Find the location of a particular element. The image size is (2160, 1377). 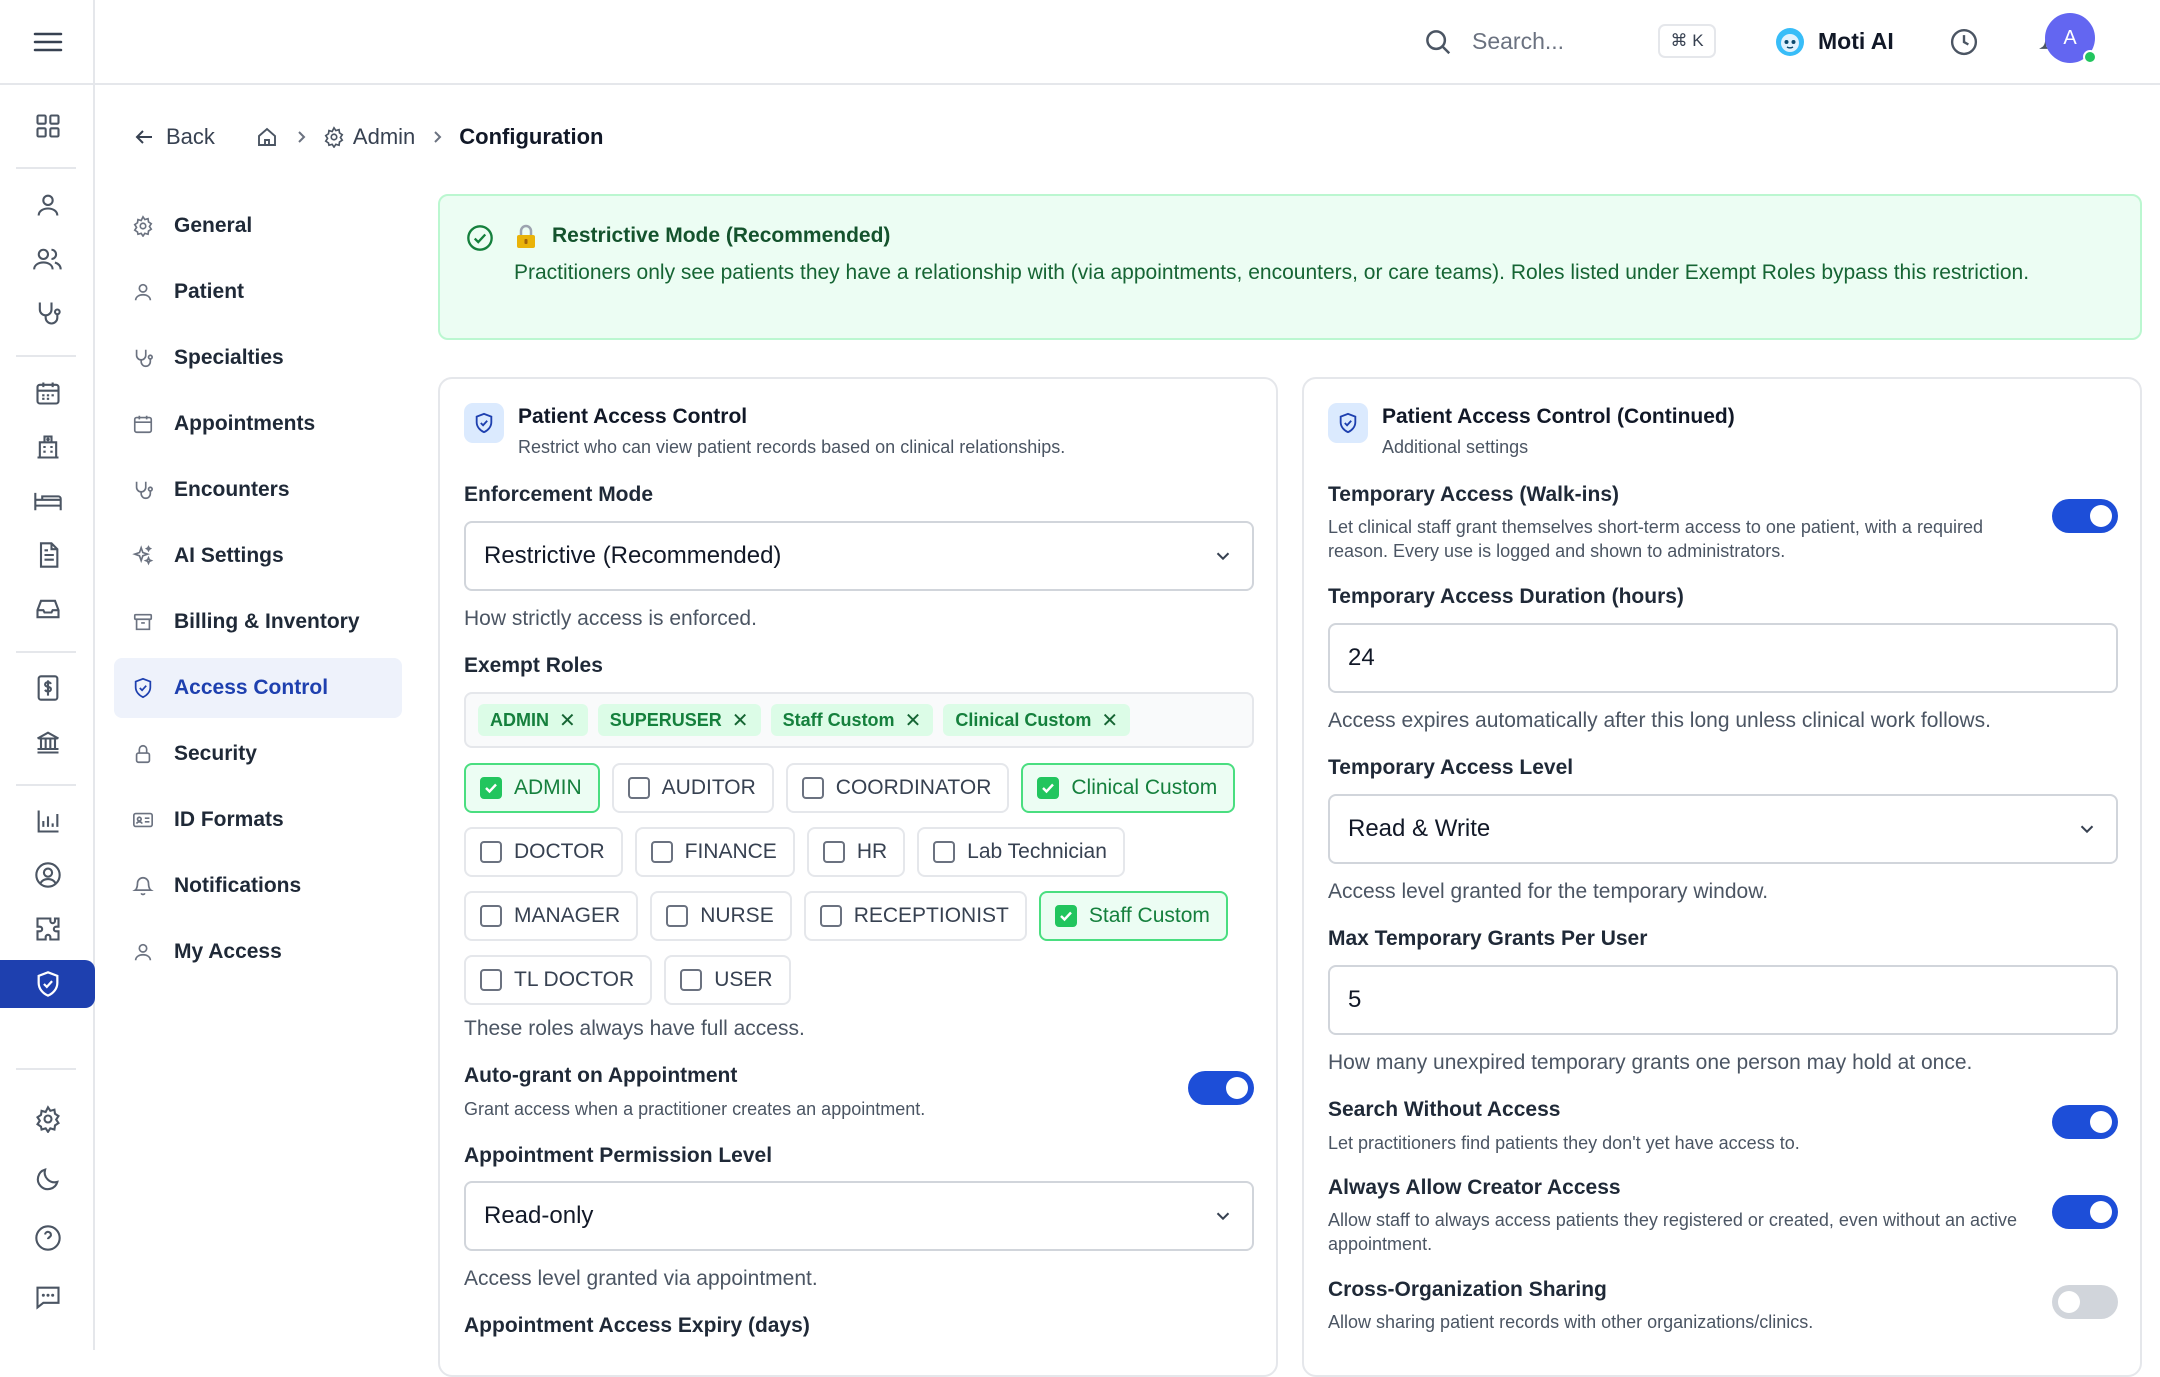

role-checkbox-lab-technician: Lab Technician is located at coordinates (1021, 852).